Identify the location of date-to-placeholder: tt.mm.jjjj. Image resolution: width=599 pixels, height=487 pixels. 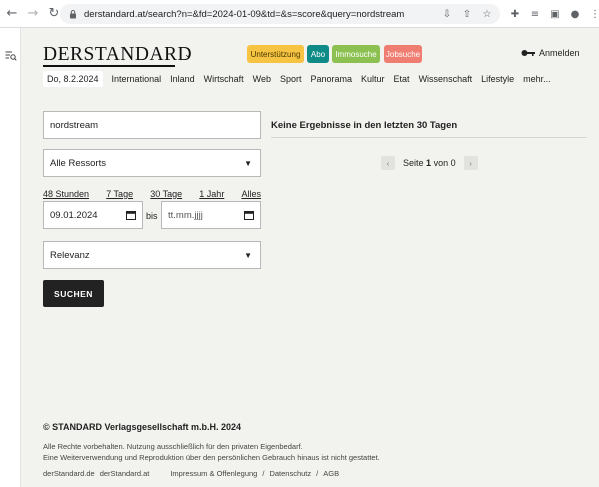
(185, 215).